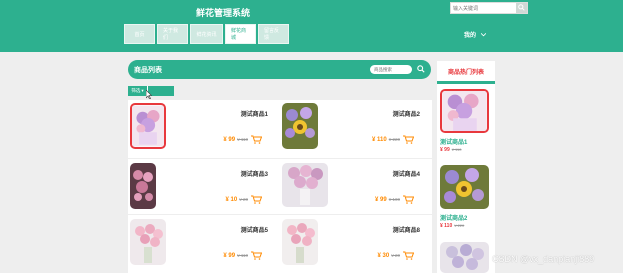 The height and width of the screenshot is (273, 623). I want to click on header-search-button, so click(521, 8).